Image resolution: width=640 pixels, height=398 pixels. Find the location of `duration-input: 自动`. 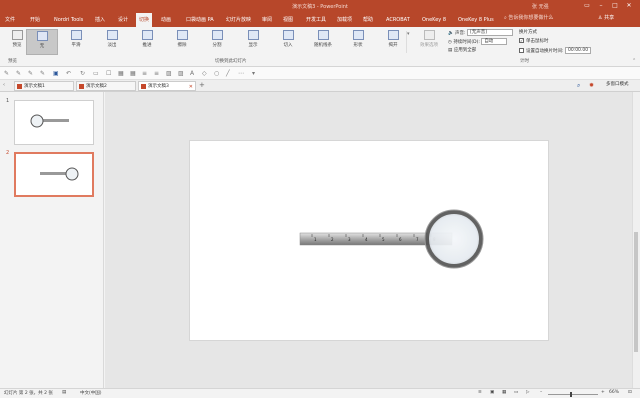

duration-input: 自动 is located at coordinates (494, 41).